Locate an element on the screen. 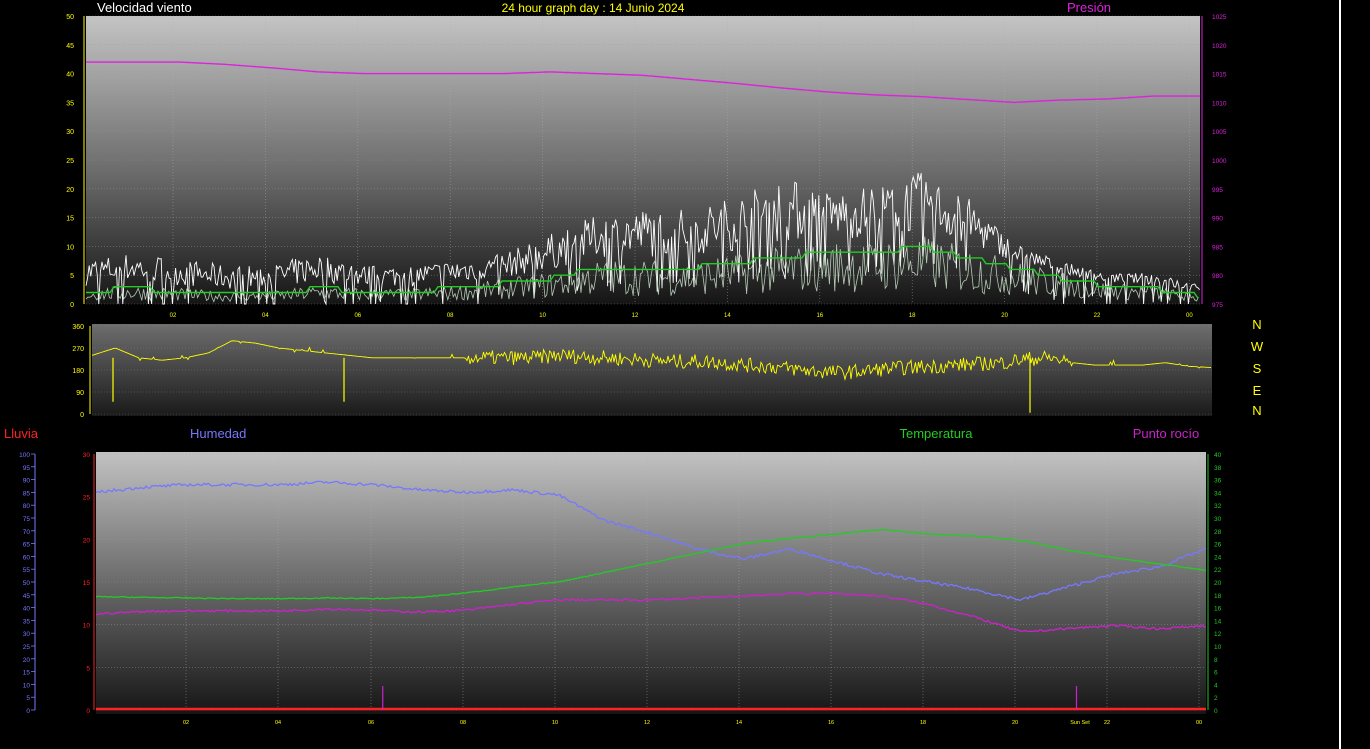  temperature-y-tick-label: 32 is located at coordinates (1218, 506).